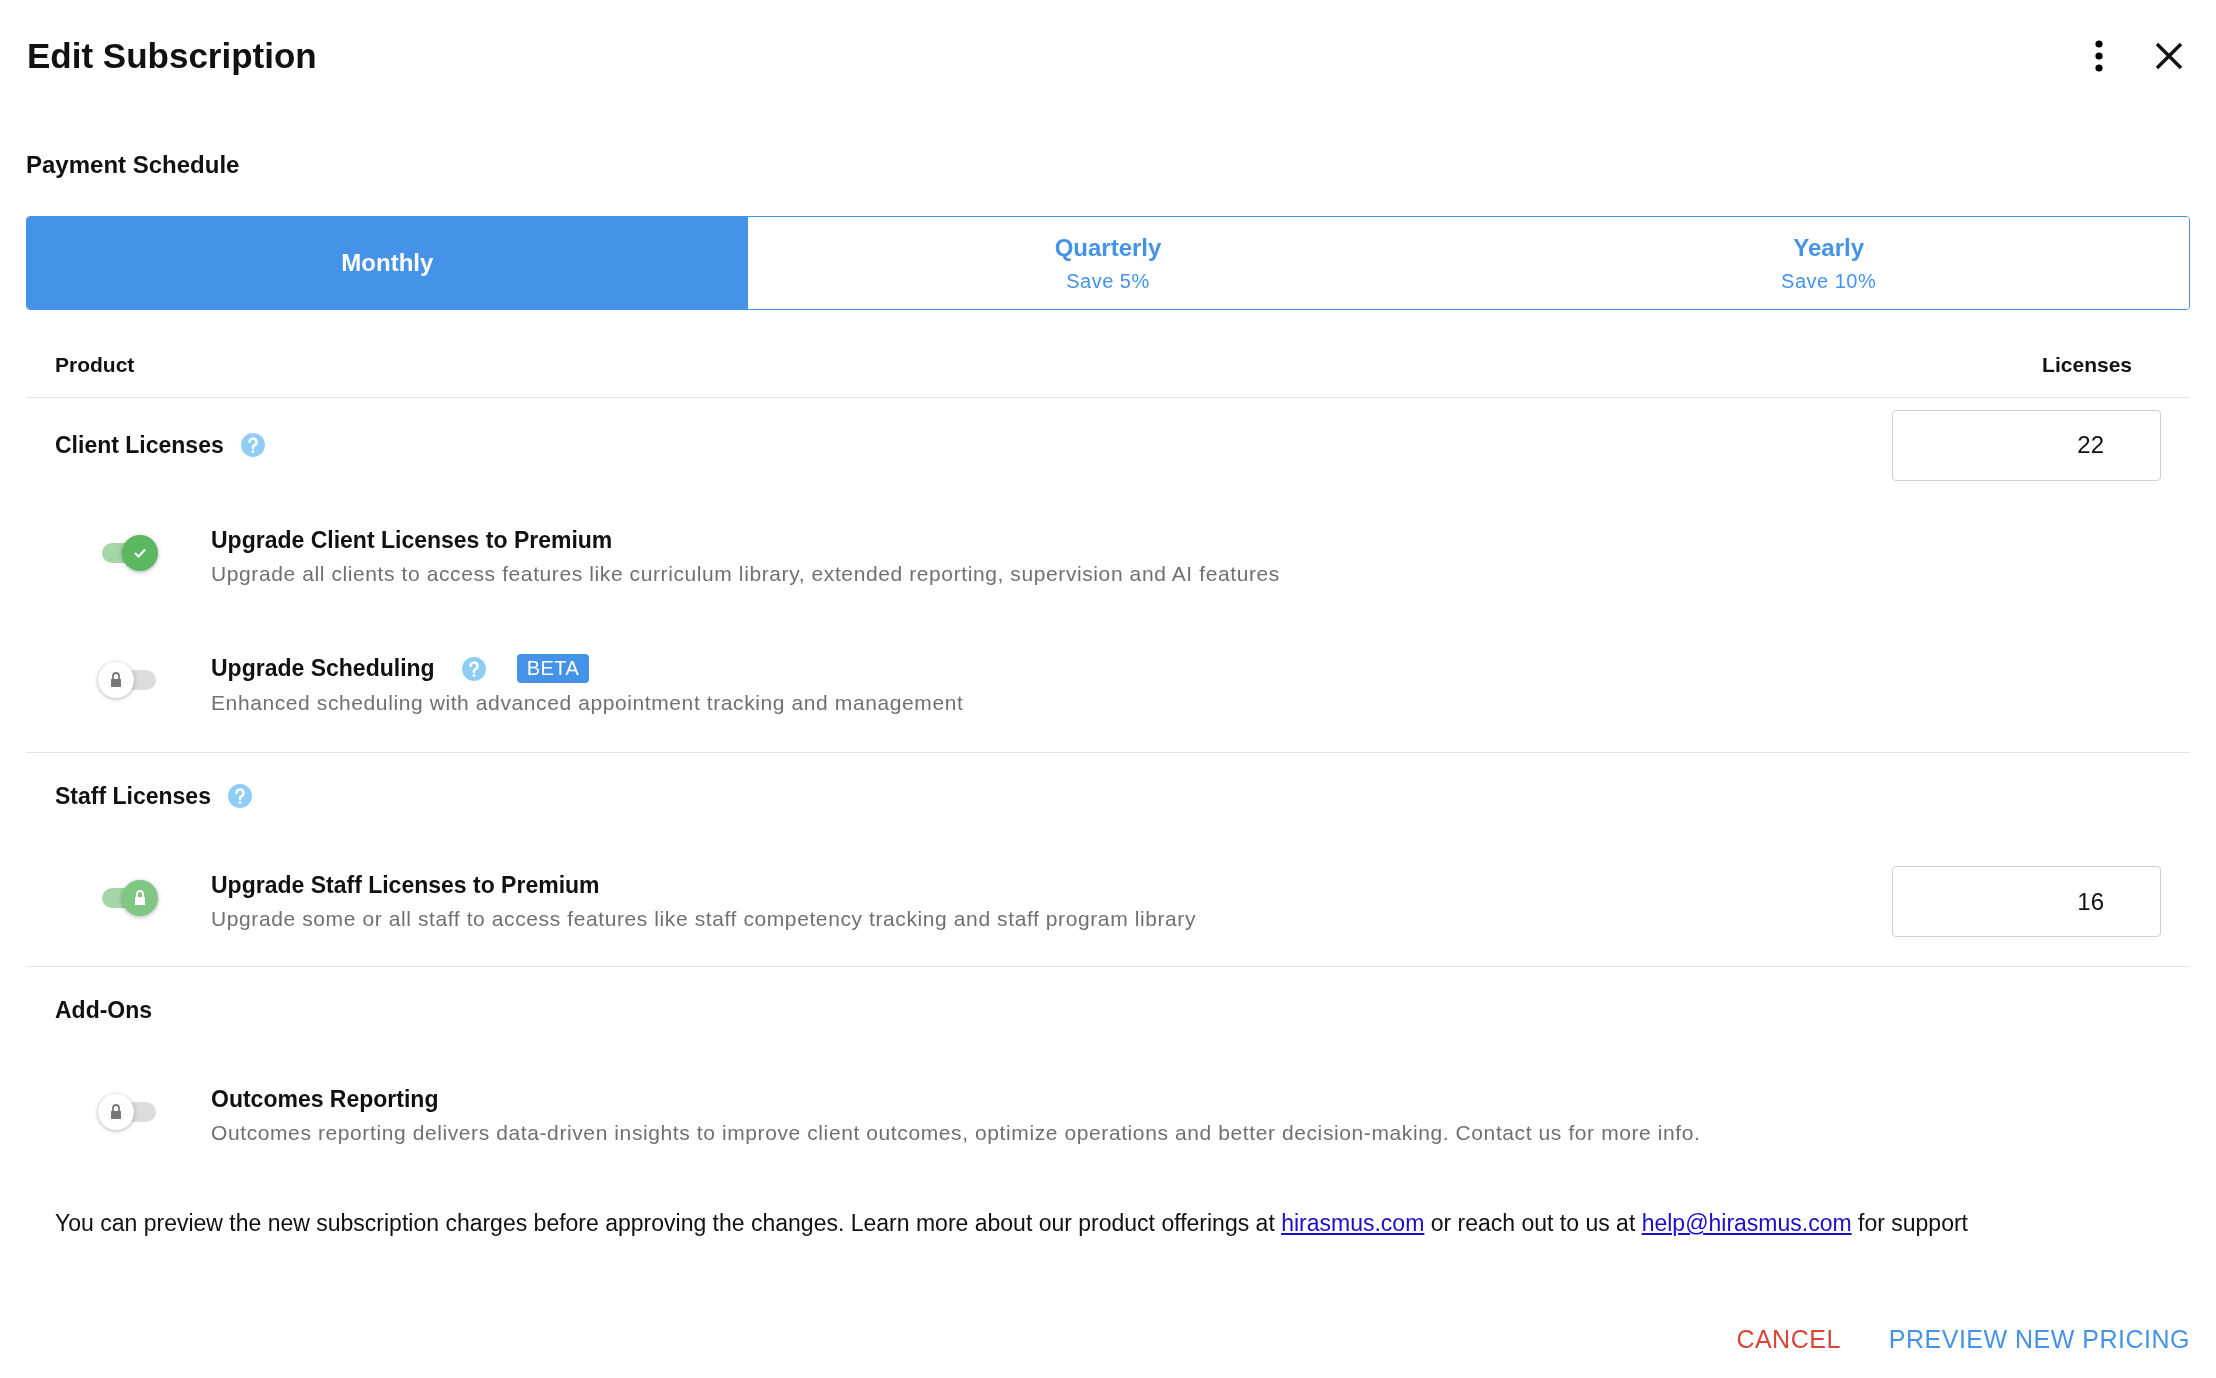 This screenshot has width=2216, height=1378. Describe the element at coordinates (104, 1010) in the screenshot. I see `section-title: Add-Ons` at that location.